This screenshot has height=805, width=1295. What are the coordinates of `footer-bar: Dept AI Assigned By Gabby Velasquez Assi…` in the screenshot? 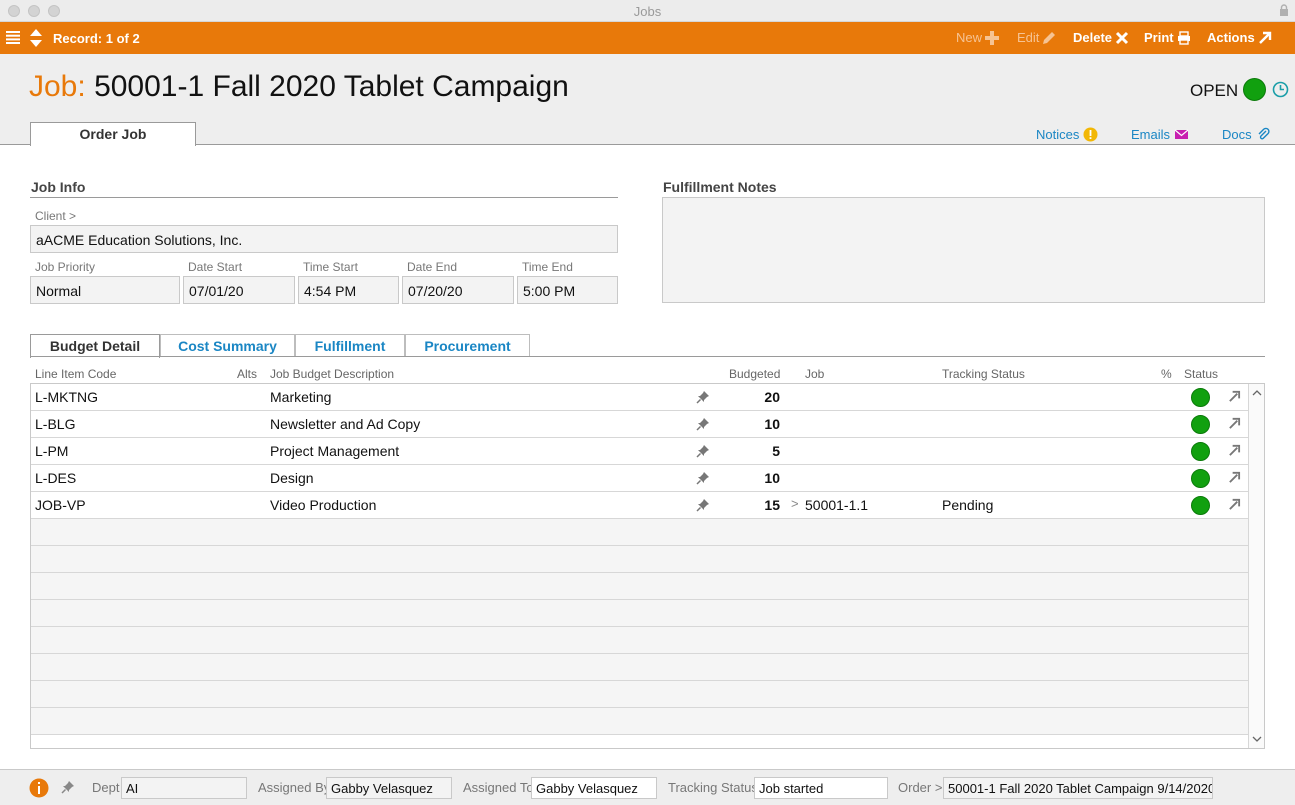 It's located at (647, 787).